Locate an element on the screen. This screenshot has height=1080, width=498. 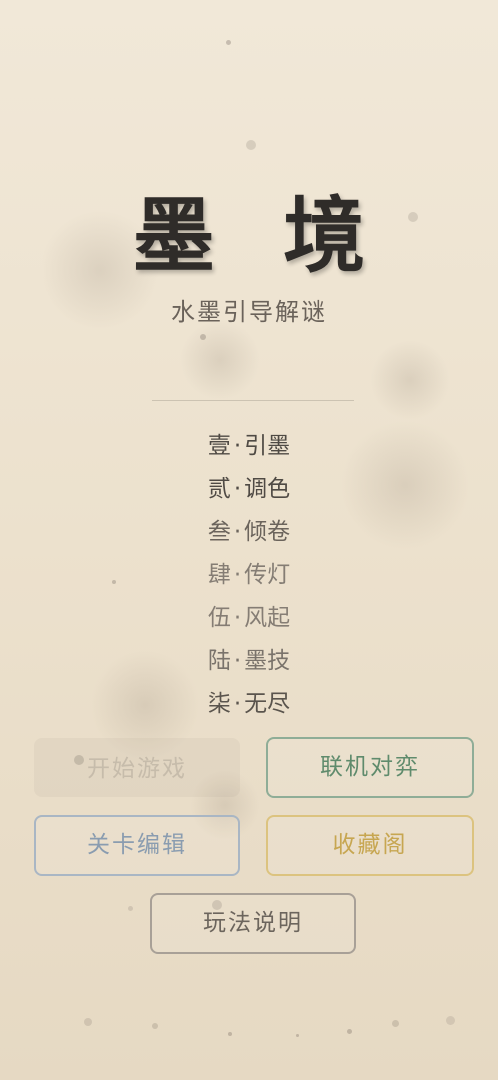
chapter-name: 墨技 is located at coordinates (267, 661).